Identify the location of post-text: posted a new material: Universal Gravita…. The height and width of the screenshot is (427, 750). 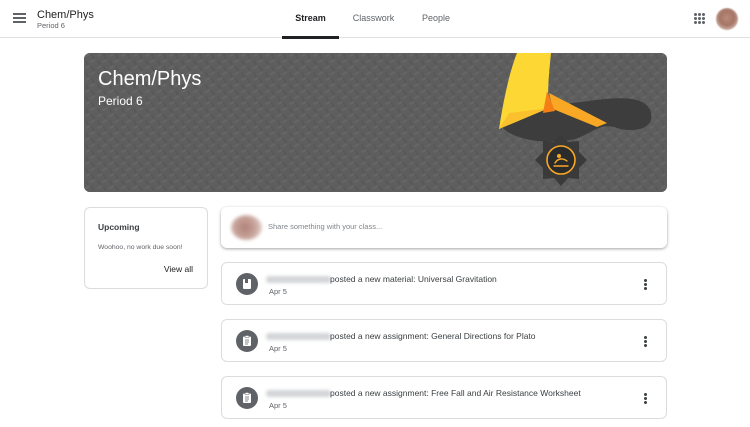
(413, 279).